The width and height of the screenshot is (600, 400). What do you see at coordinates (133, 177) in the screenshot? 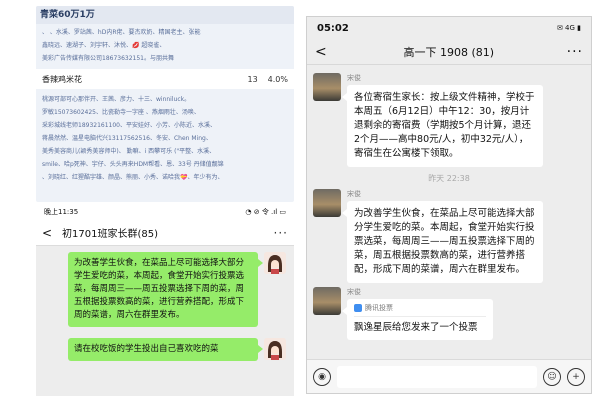
I see `voter-line: 、刘晓红、红猩酷宇雄、颜晶、熊丽、小秀、诺哈我💝、年少有为、` at bounding box center [133, 177].